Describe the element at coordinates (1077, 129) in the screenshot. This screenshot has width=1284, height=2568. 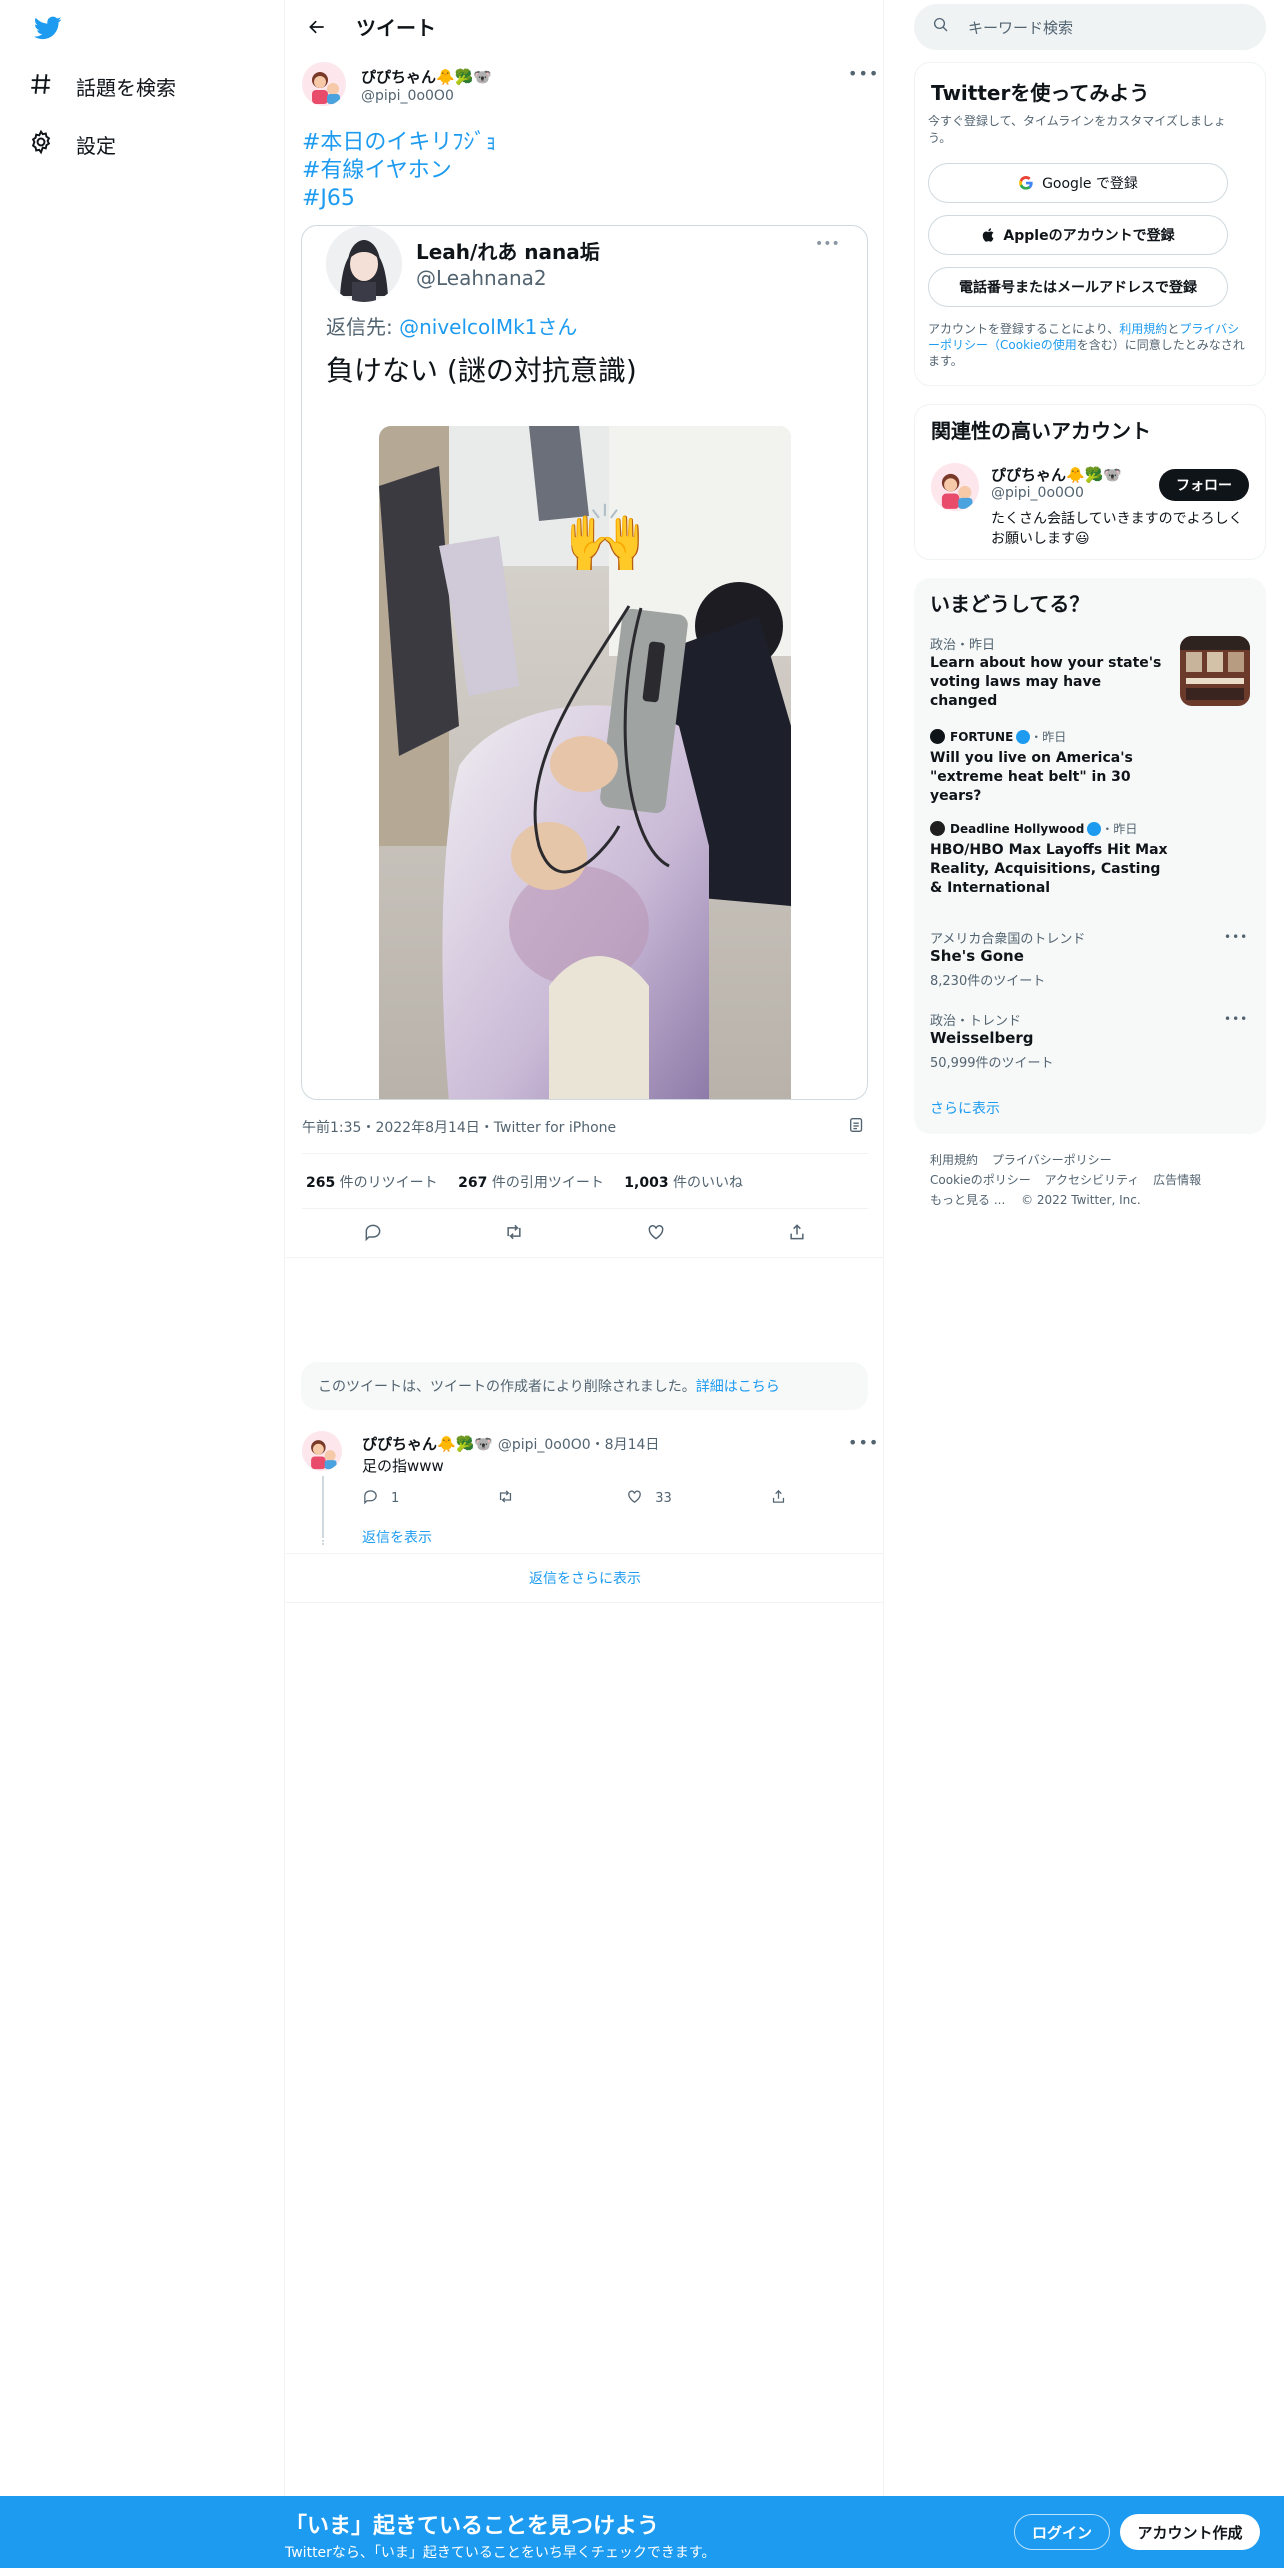
I see `signup-subtitle: 今すぐ登録して、タイムラインをカスタマイズしましょう。` at that location.